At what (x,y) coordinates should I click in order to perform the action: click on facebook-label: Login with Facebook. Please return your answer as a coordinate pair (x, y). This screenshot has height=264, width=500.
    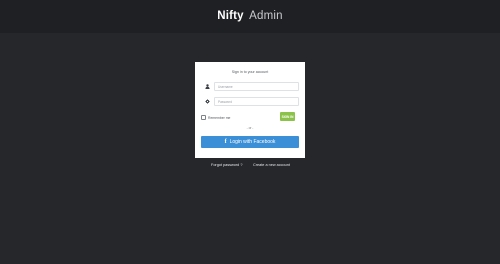
    Looking at the image, I should click on (252, 142).